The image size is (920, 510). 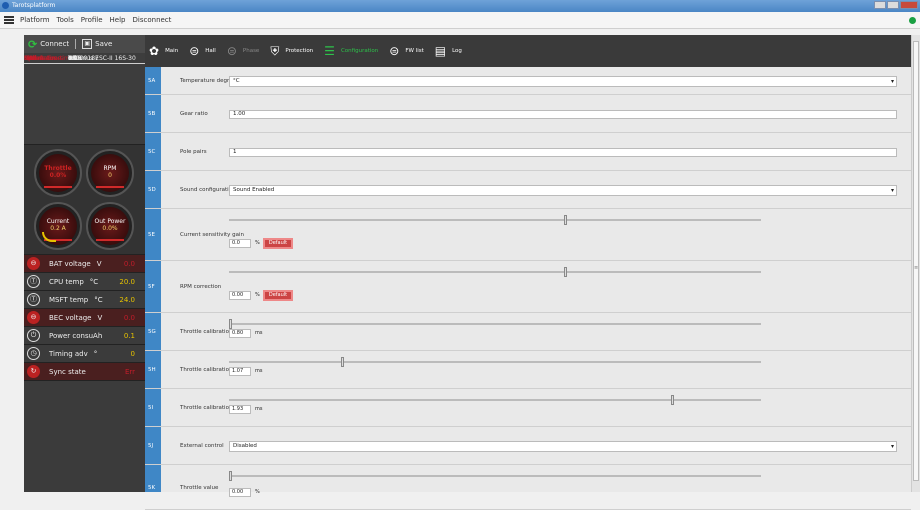 What do you see at coordinates (33, 353) in the screenshot?
I see `timer-icon: ◷` at bounding box center [33, 353].